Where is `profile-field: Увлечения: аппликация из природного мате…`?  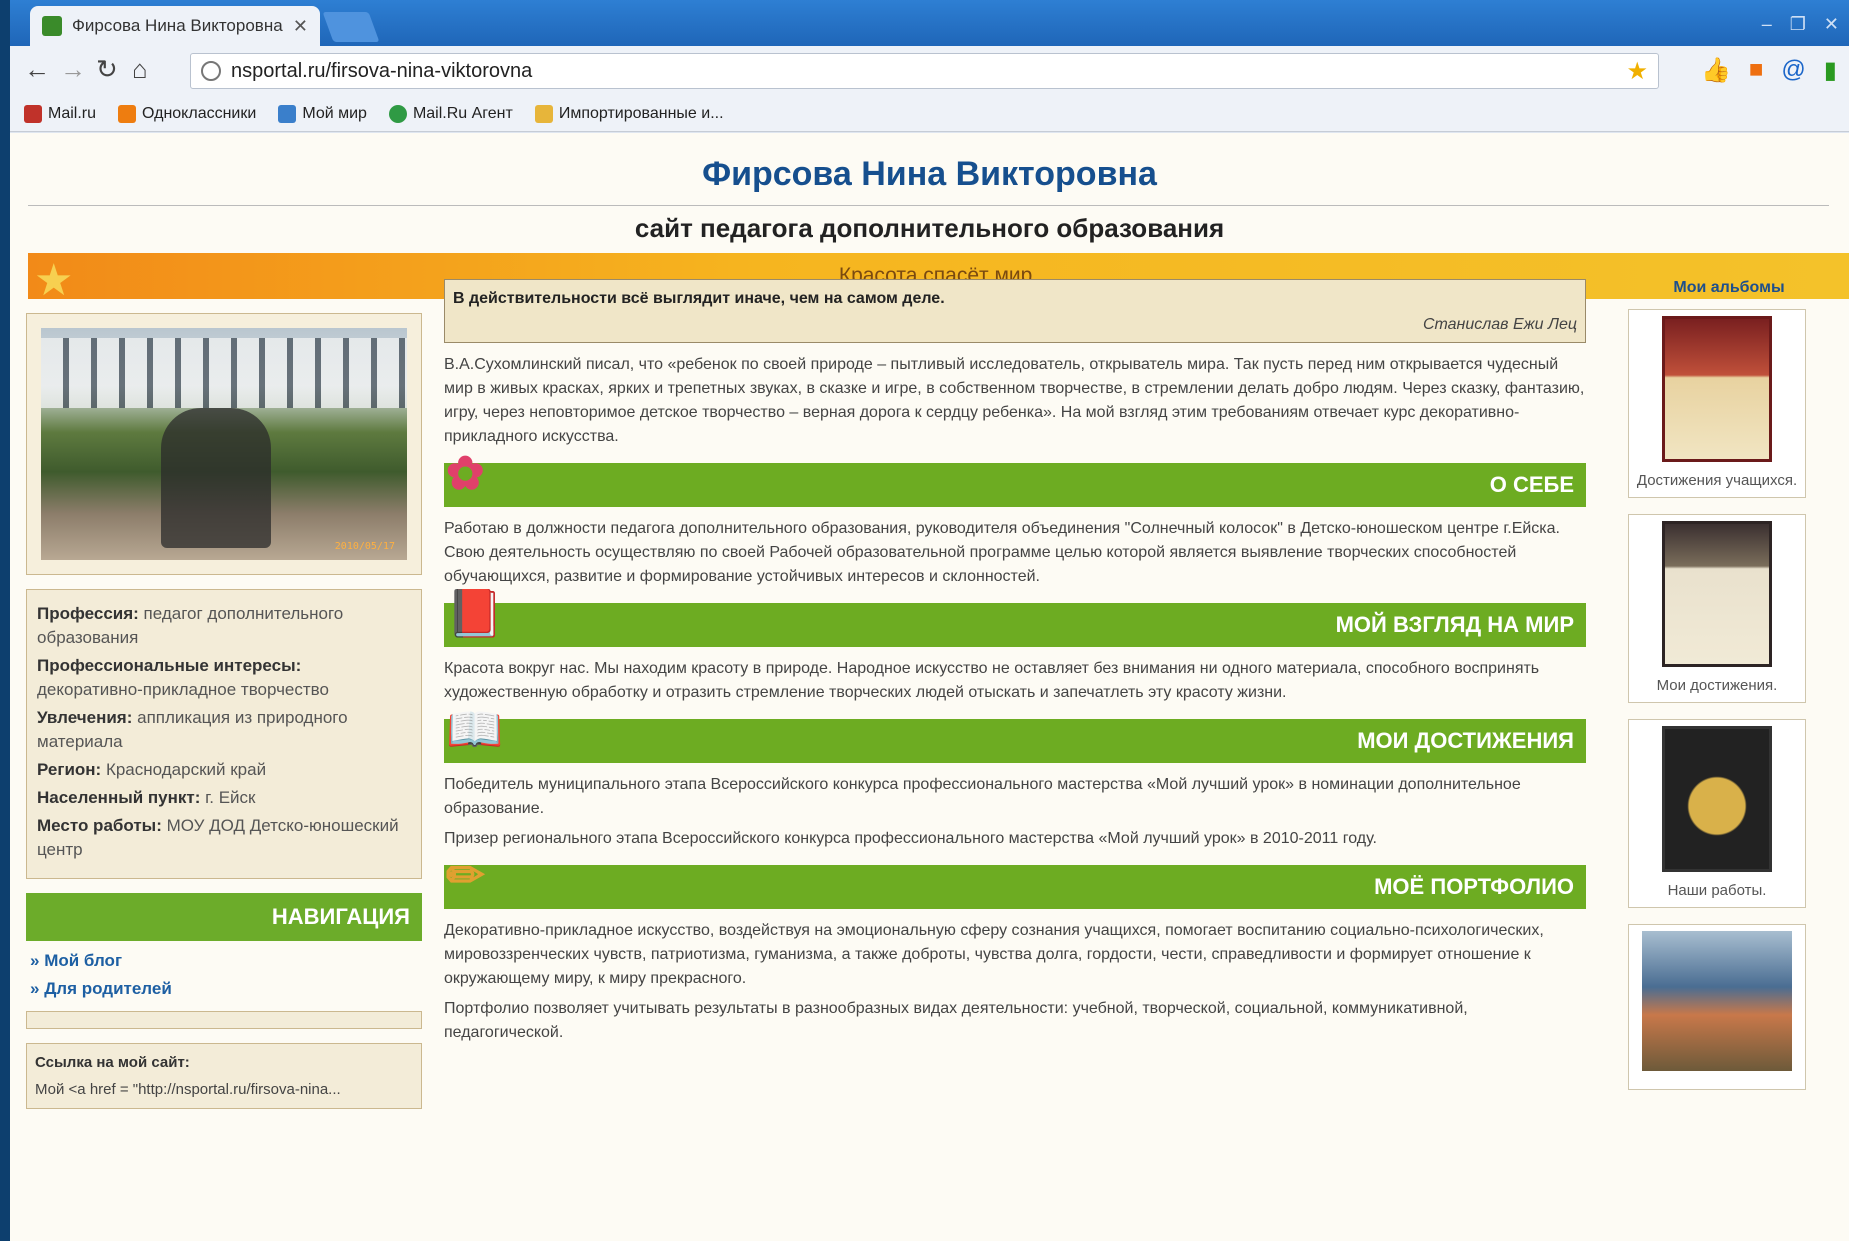 profile-field: Увлечения: аппликация из природного мате… is located at coordinates (192, 729).